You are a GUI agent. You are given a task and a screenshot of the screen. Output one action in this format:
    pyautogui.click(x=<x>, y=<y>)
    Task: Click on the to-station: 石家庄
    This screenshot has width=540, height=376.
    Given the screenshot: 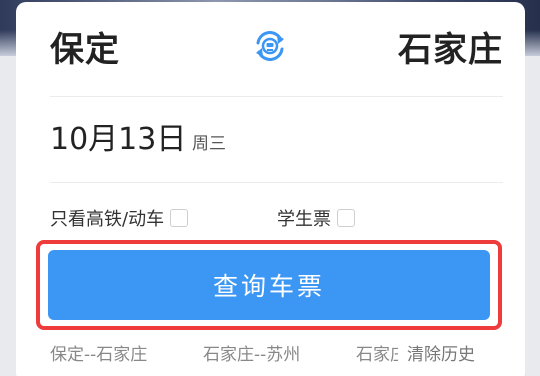 What is the action you would take?
    pyautogui.click(x=450, y=50)
    